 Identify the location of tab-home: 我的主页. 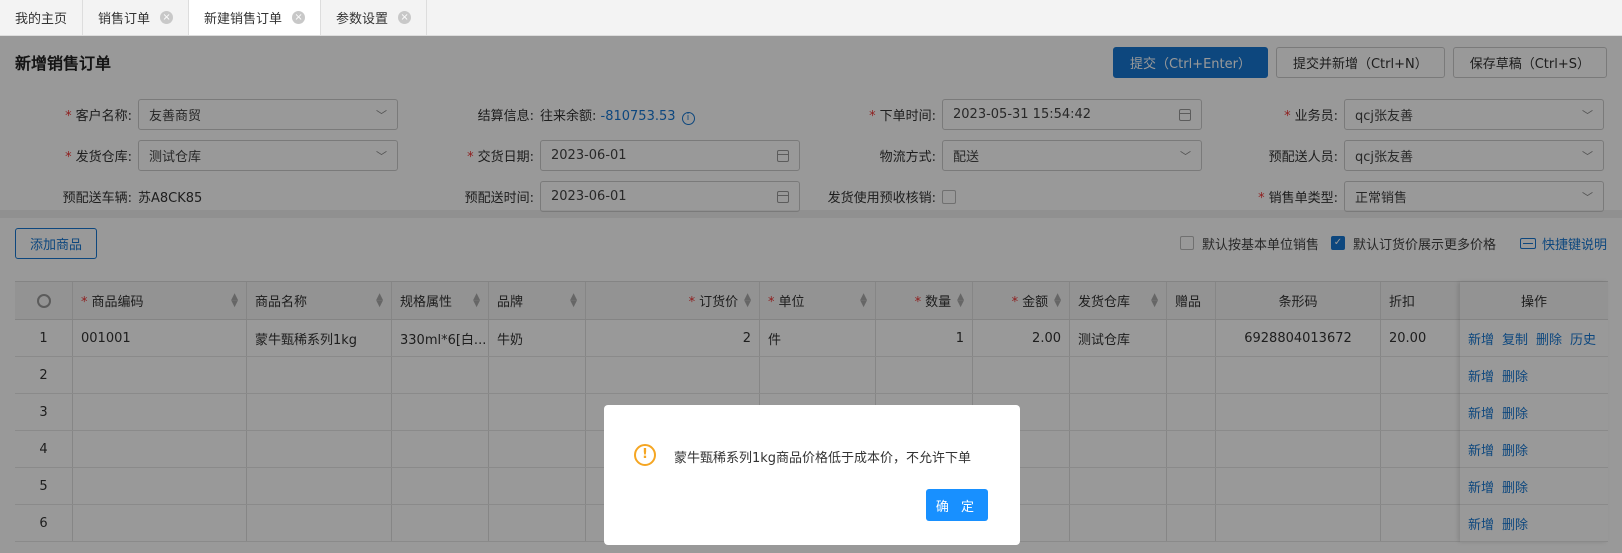
(42, 17).